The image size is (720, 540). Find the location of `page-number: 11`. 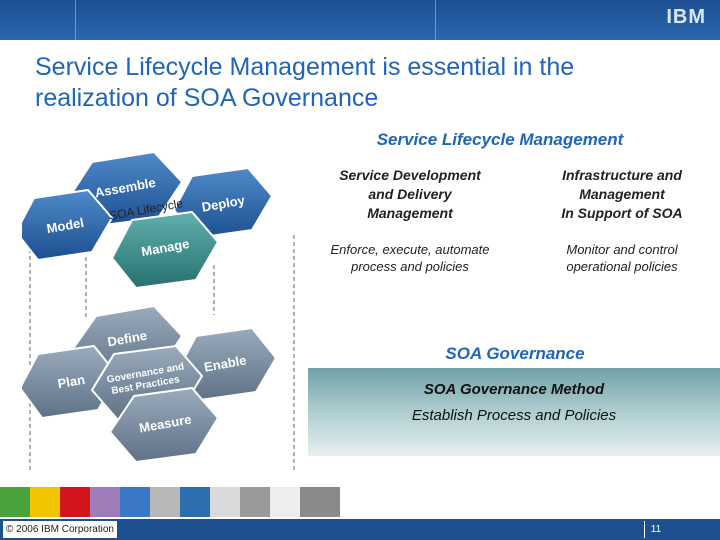

page-number: 11 is located at coordinates (655, 529).